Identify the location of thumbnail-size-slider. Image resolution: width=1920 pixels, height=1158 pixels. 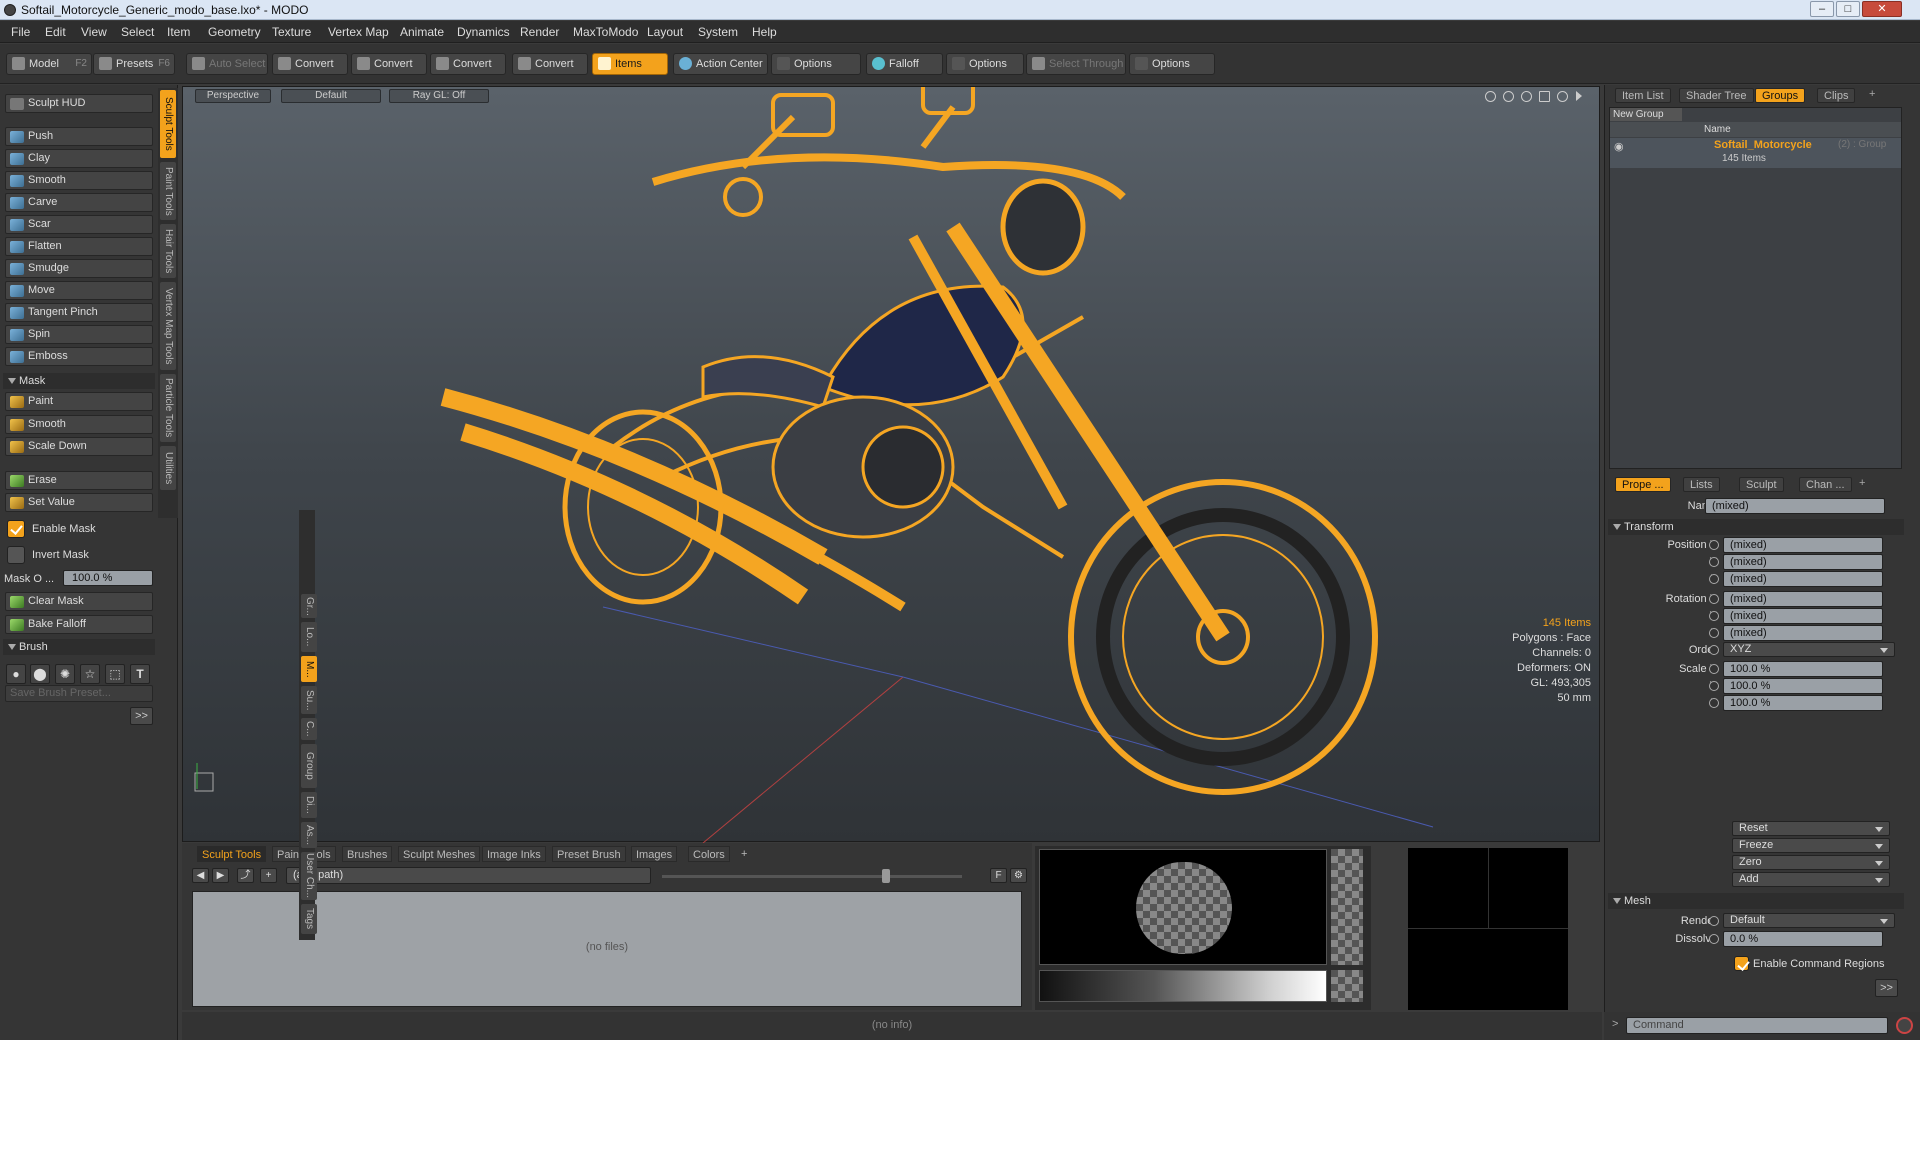
(812, 876).